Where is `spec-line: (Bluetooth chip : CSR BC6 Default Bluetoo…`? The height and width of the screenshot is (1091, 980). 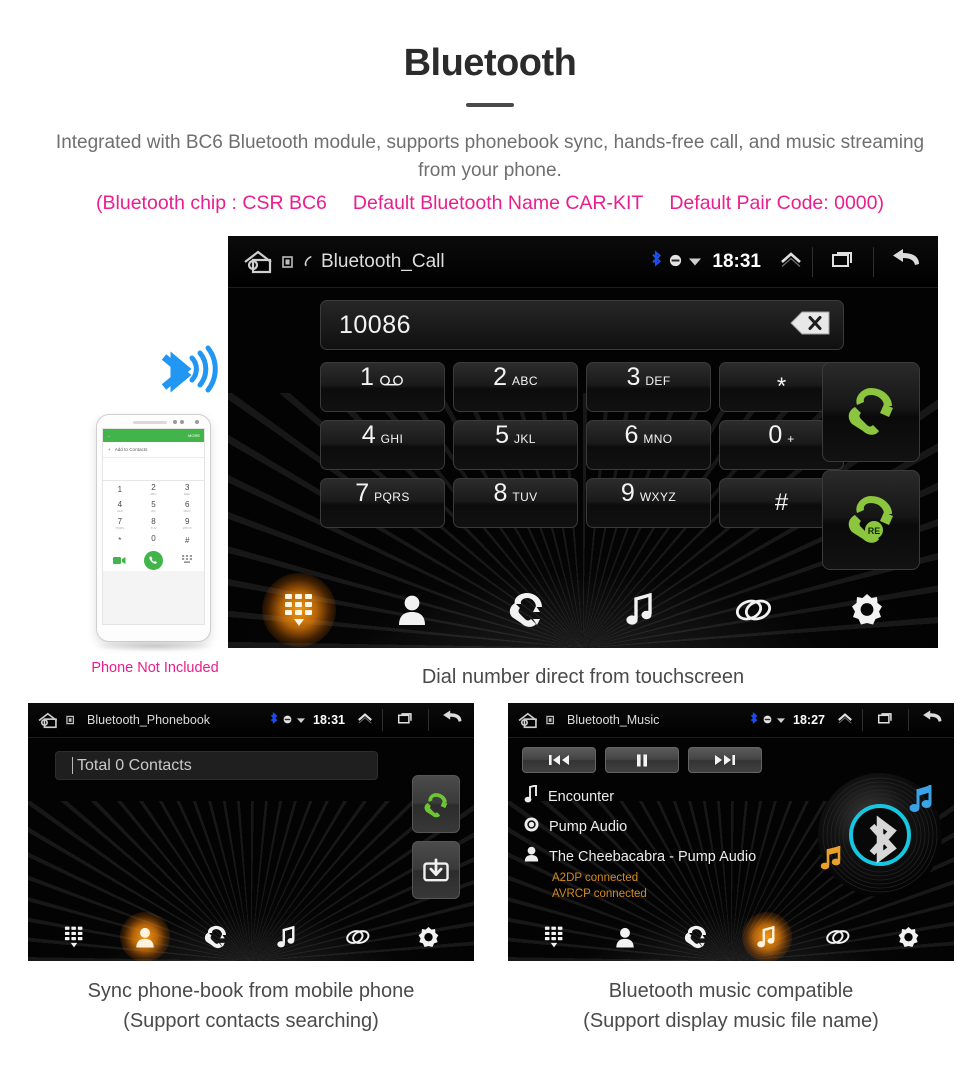
spec-line: (Bluetooth chip : CSR BC6 Default Bluetoo… is located at coordinates (490, 203).